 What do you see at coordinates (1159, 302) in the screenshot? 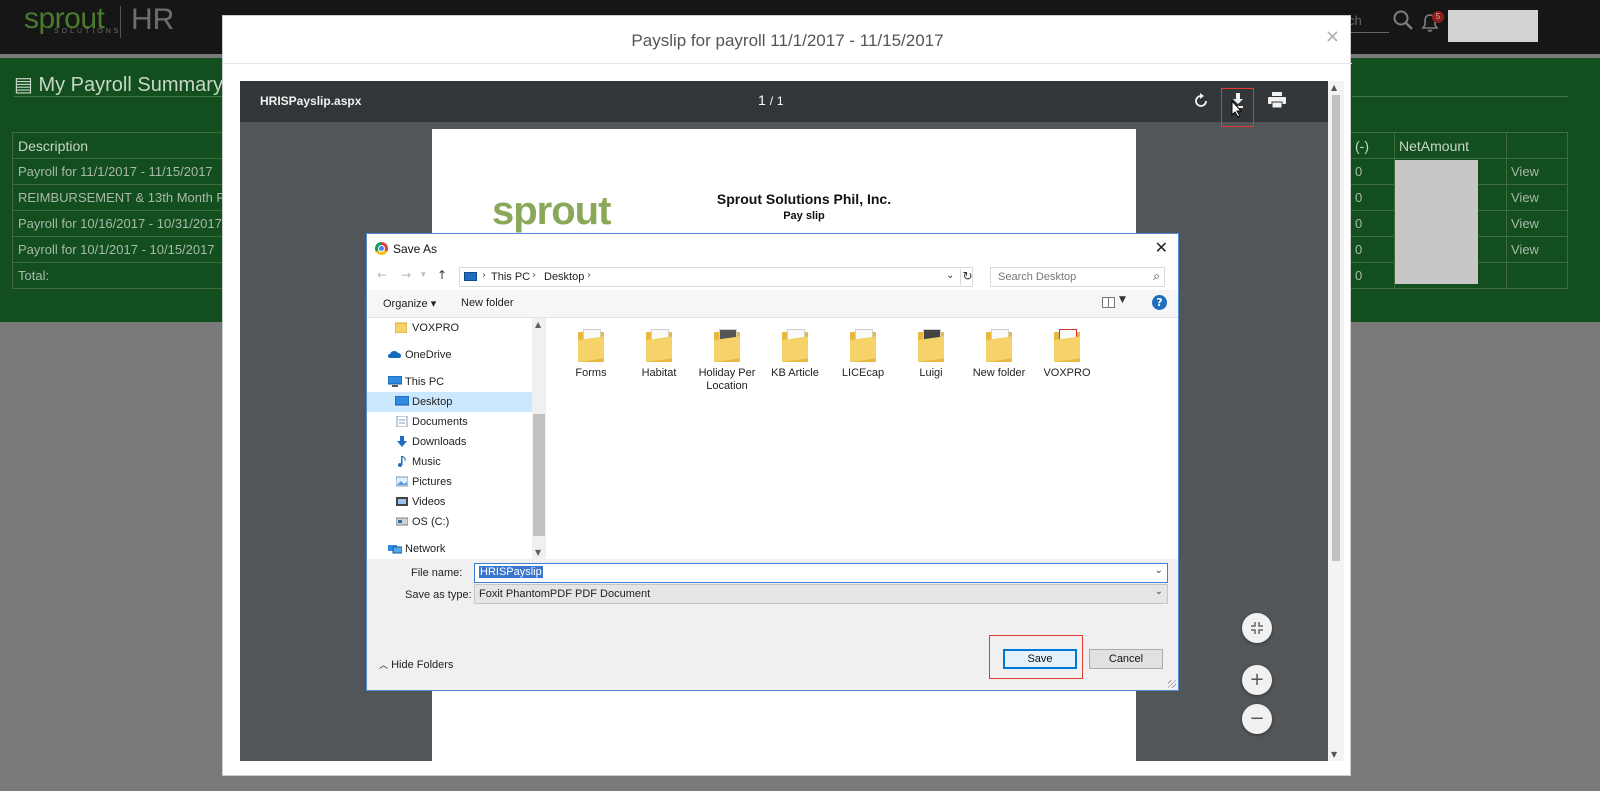
I see `help-icon: ?` at bounding box center [1159, 302].